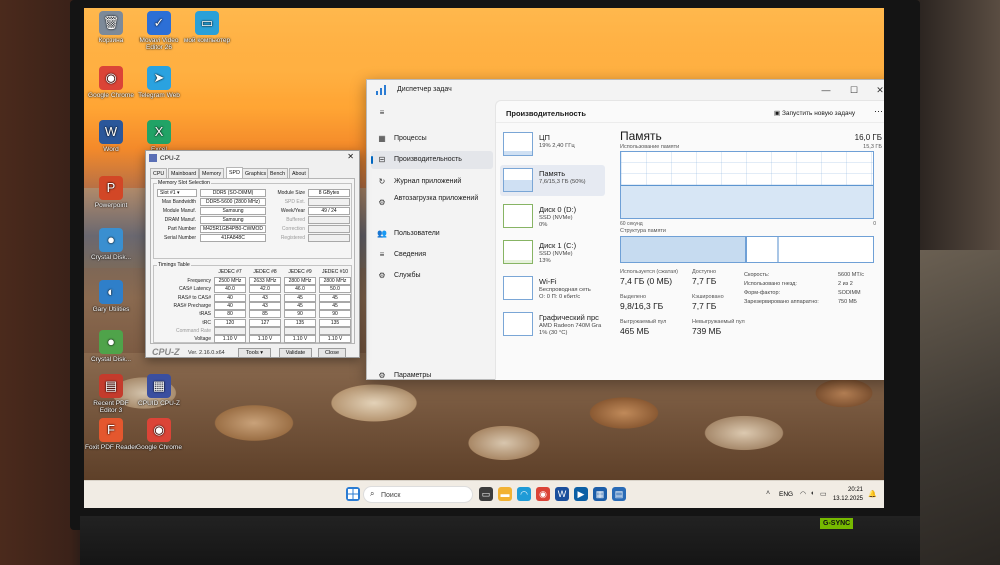 This screenshot has width=1000, height=565. Describe the element at coordinates (230, 322) in the screenshot. I see `timings-cell: 120` at that location.